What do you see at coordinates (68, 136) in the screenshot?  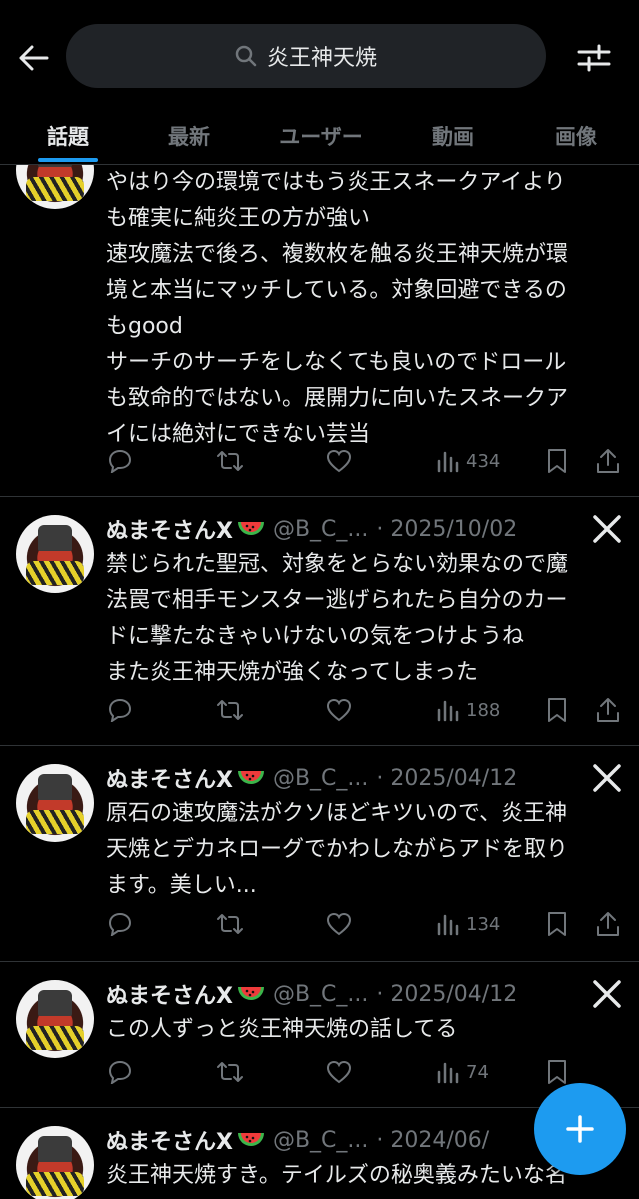 I see `tab-top: 話題` at bounding box center [68, 136].